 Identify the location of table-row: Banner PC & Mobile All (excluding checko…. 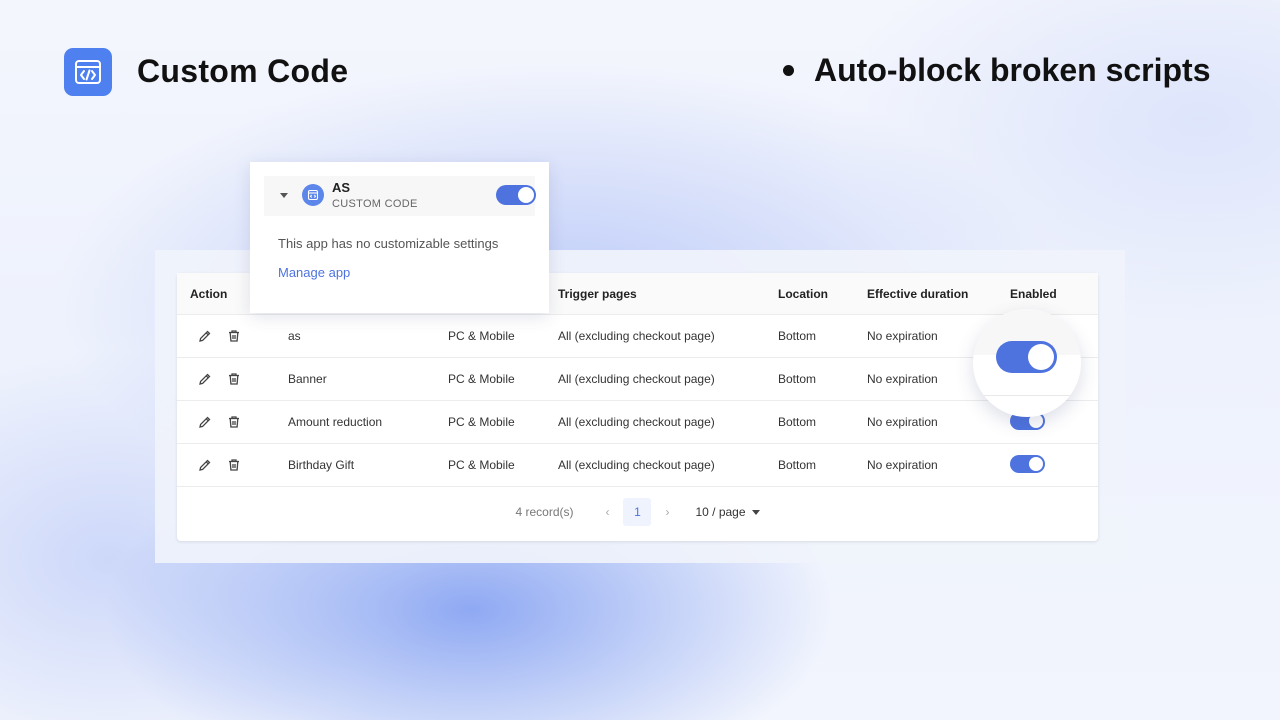
(637, 379).